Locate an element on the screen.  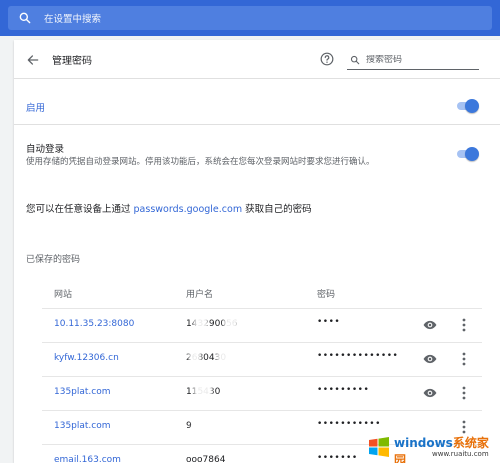
site-watermark: windows系统家园 www.ruaitu.com is located at coordinates (434, 446).